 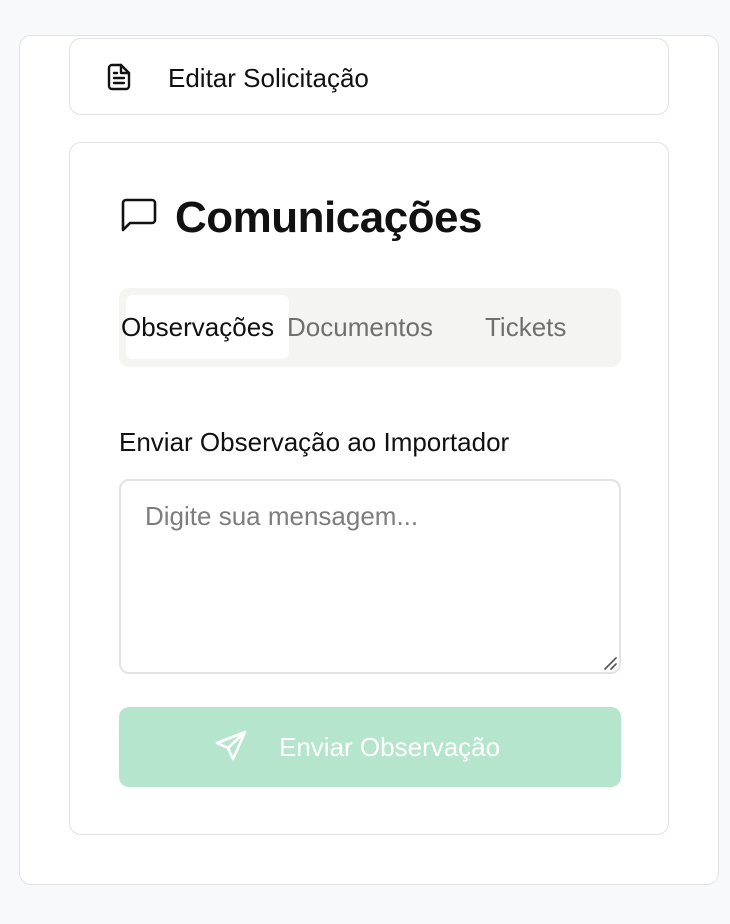 What do you see at coordinates (535, 327) in the screenshot?
I see `tab-tickets: Tickets` at bounding box center [535, 327].